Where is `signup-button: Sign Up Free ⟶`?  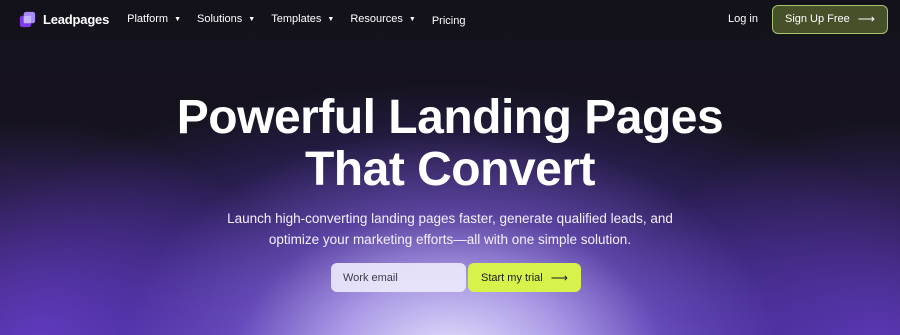 signup-button: Sign Up Free ⟶ is located at coordinates (829, 19).